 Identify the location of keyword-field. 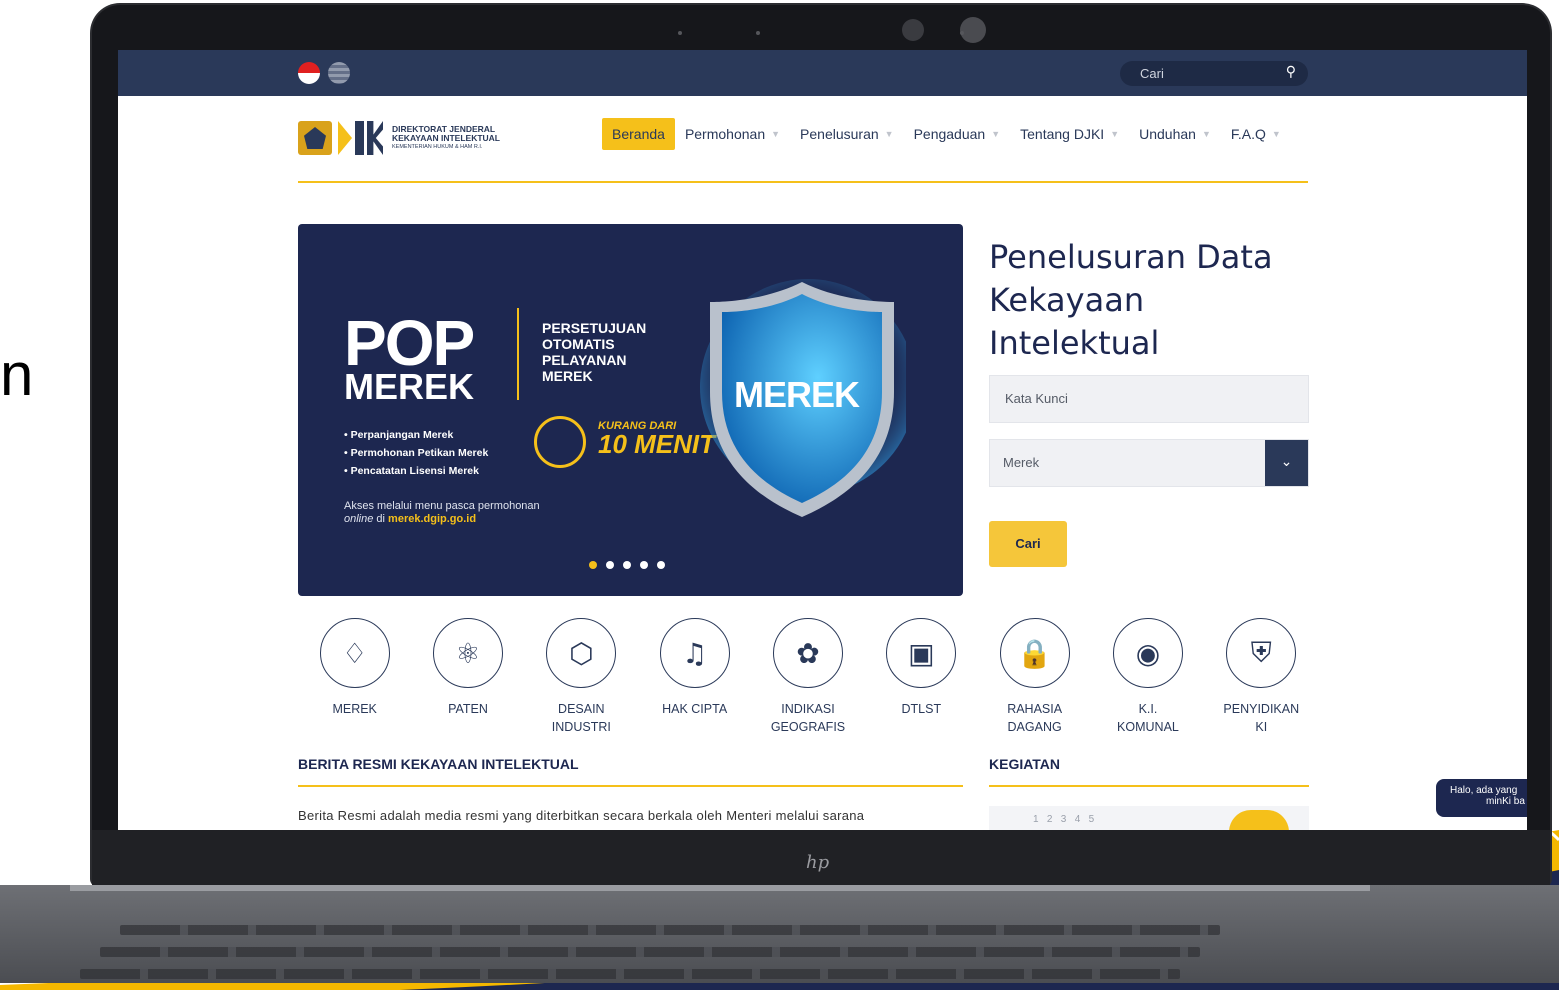
(1149, 399).